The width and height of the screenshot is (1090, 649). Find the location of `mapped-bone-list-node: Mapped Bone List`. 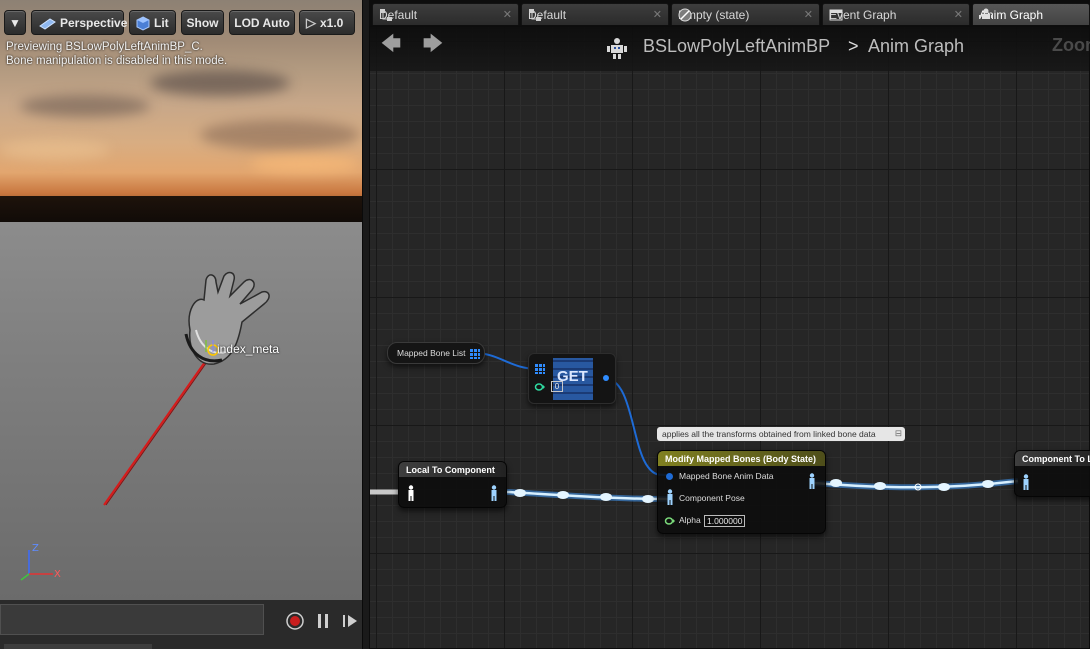

mapped-bone-list-node: Mapped Bone List is located at coordinates (436, 353).